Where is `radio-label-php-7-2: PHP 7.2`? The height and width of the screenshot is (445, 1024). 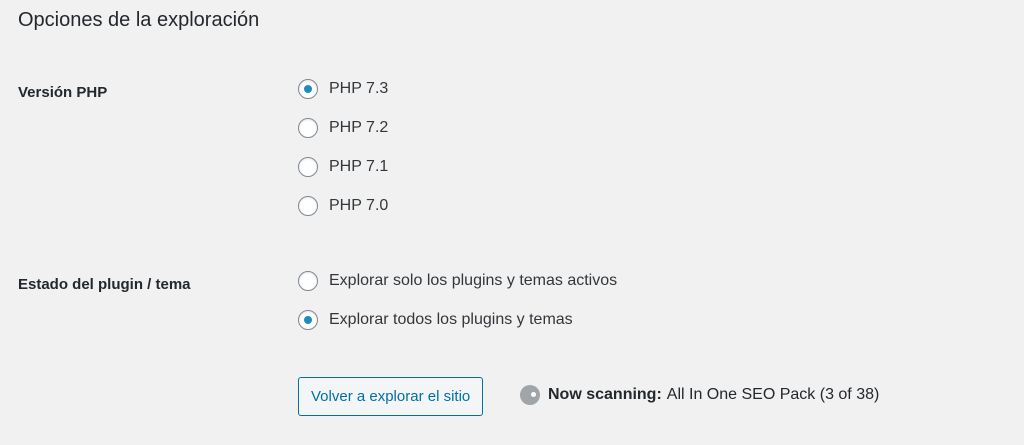 radio-label-php-7-2: PHP 7.2 is located at coordinates (359, 127).